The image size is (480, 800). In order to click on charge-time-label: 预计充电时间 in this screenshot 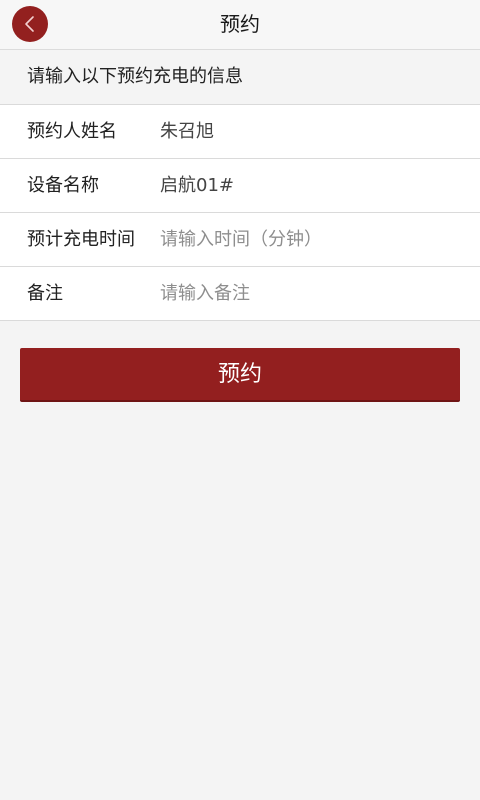, I will do `click(81, 239)`.